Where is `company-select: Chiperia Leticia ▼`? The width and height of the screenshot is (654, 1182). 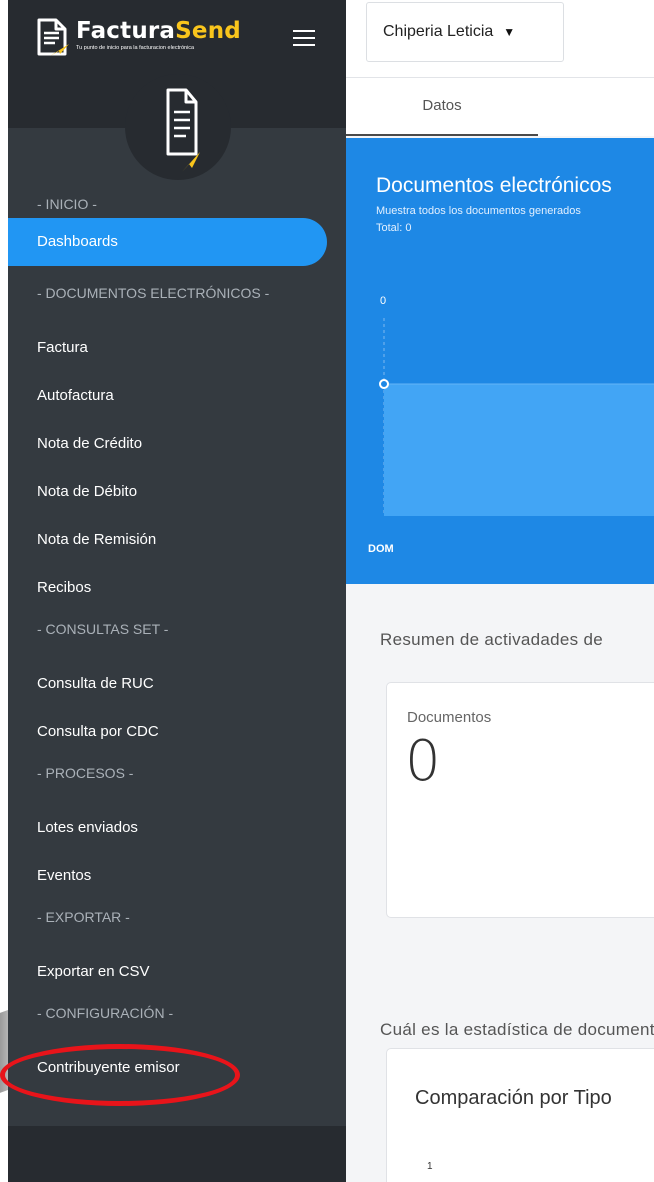 company-select: Chiperia Leticia ▼ is located at coordinates (465, 32).